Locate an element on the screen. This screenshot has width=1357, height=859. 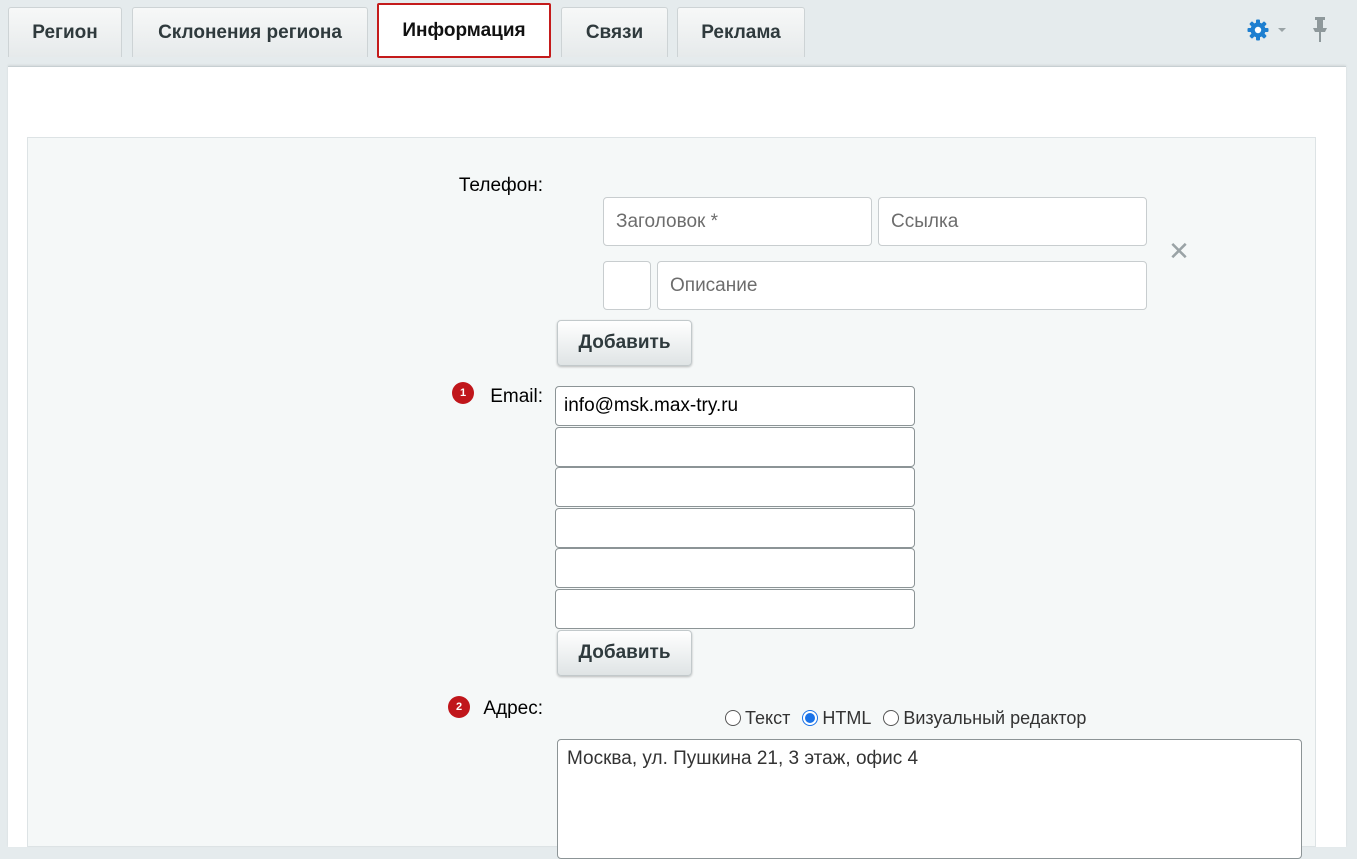
address-mode-group: Текст HTML Визуальный редактор is located at coordinates (911, 718).